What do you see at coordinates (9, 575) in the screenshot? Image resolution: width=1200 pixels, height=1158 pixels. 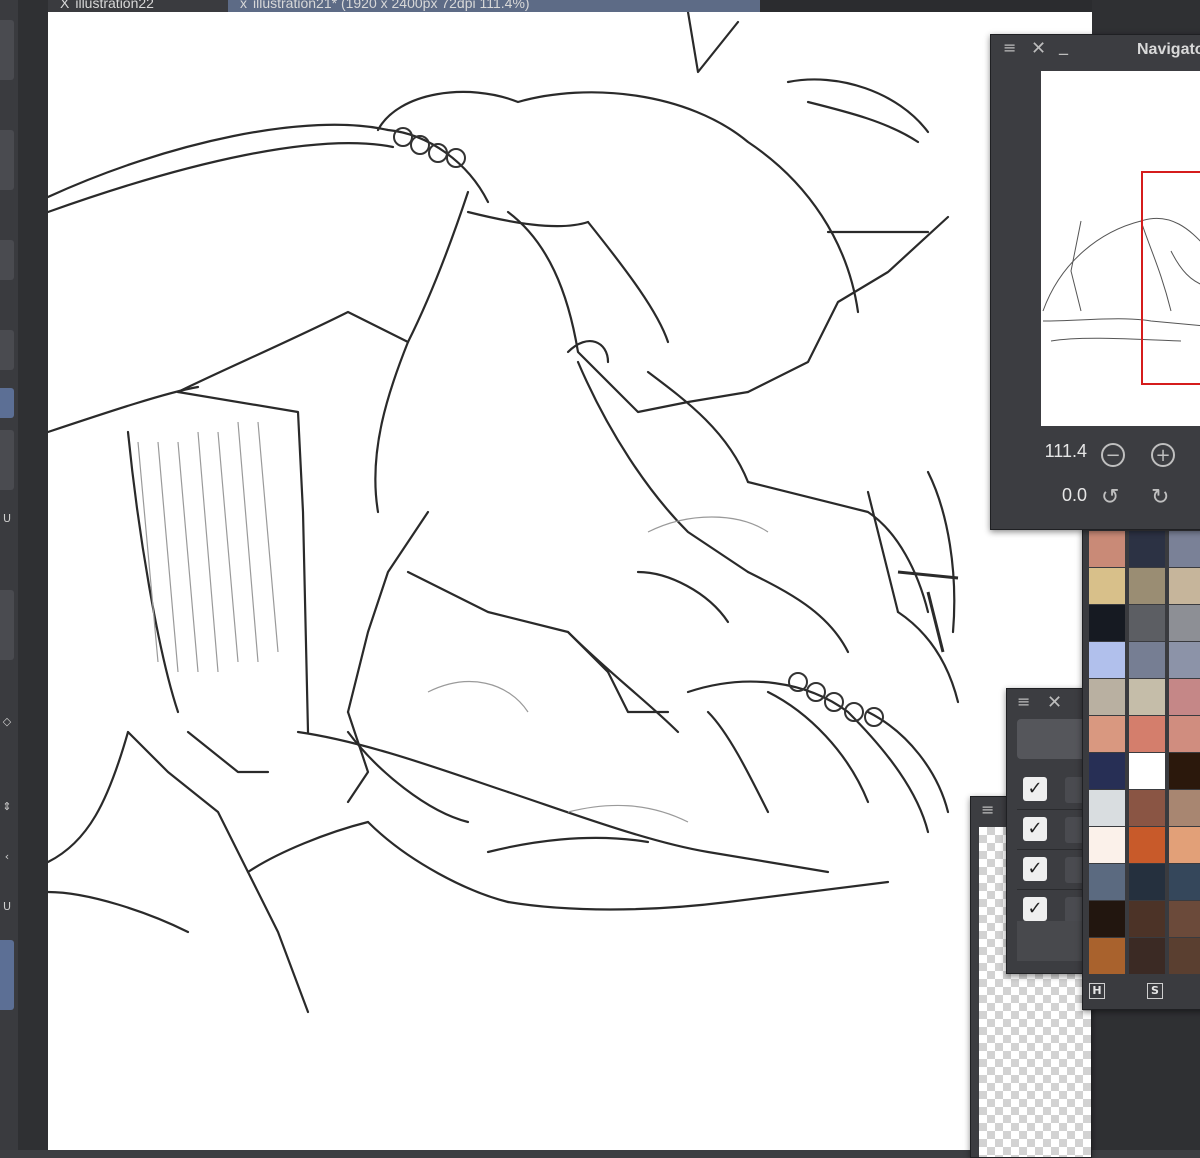 I see `left-tool-strip: U ◇ ⇕ ‹ U` at bounding box center [9, 575].